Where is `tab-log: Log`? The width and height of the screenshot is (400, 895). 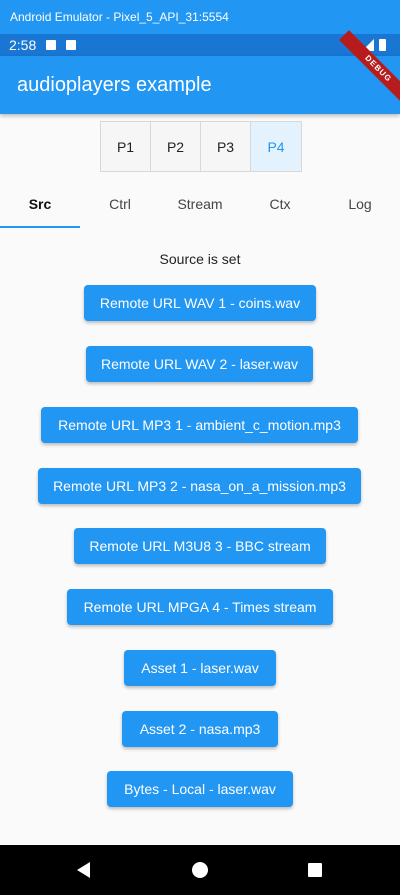 tab-log: Log is located at coordinates (360, 204).